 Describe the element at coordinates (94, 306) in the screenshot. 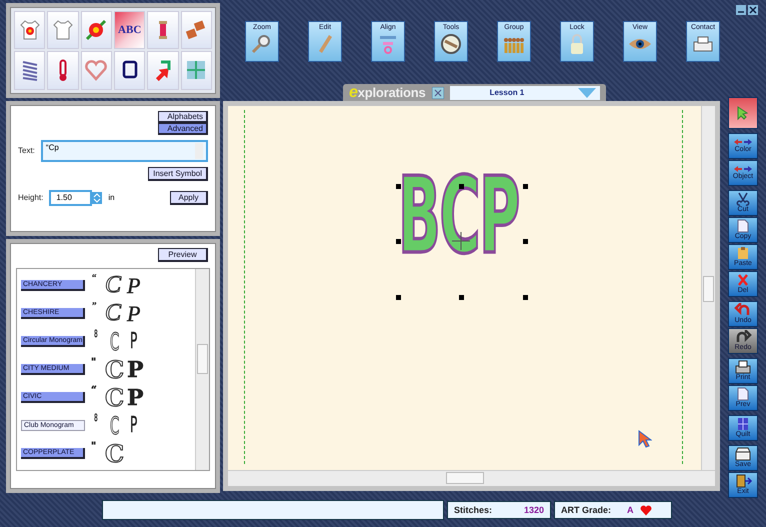

I see `font-preview-glyph: ”` at that location.